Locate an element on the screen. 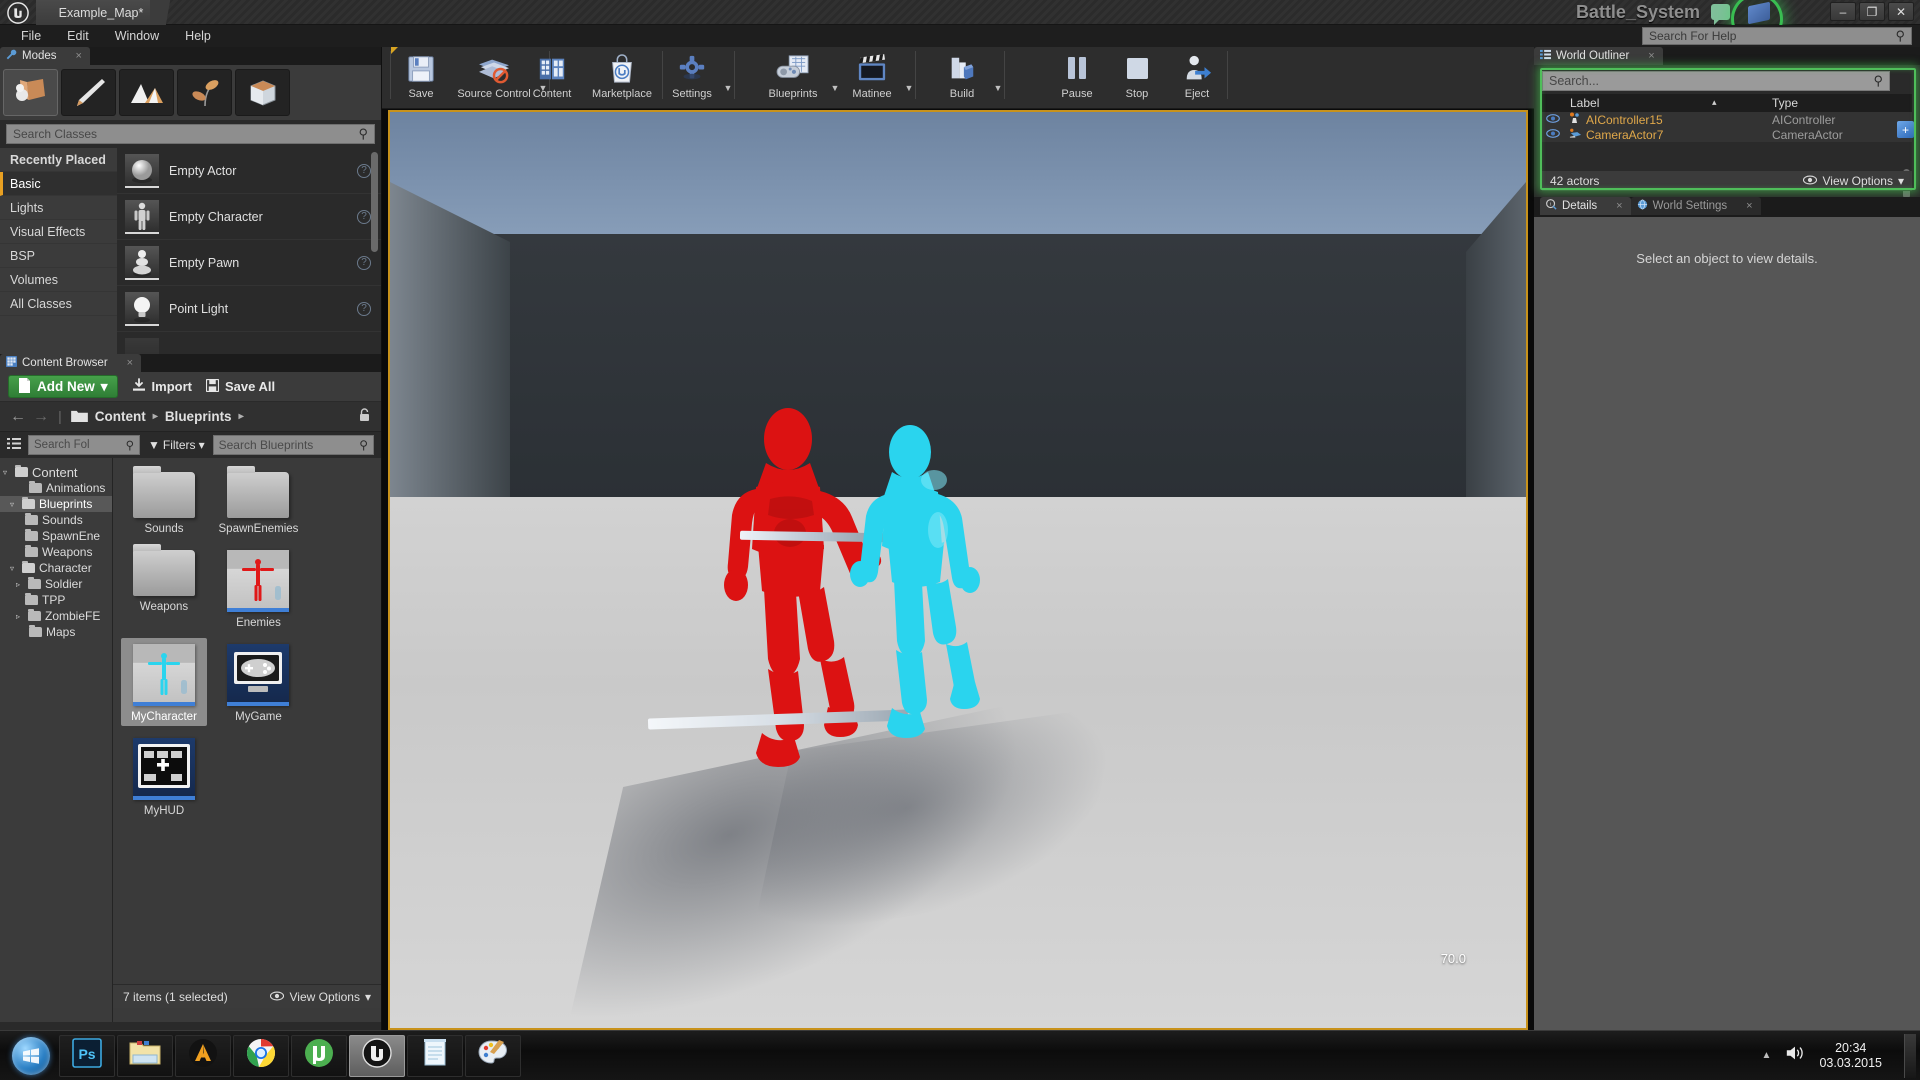 The width and height of the screenshot is (1920, 1080). nav-forward-button: → is located at coordinates (41, 417).